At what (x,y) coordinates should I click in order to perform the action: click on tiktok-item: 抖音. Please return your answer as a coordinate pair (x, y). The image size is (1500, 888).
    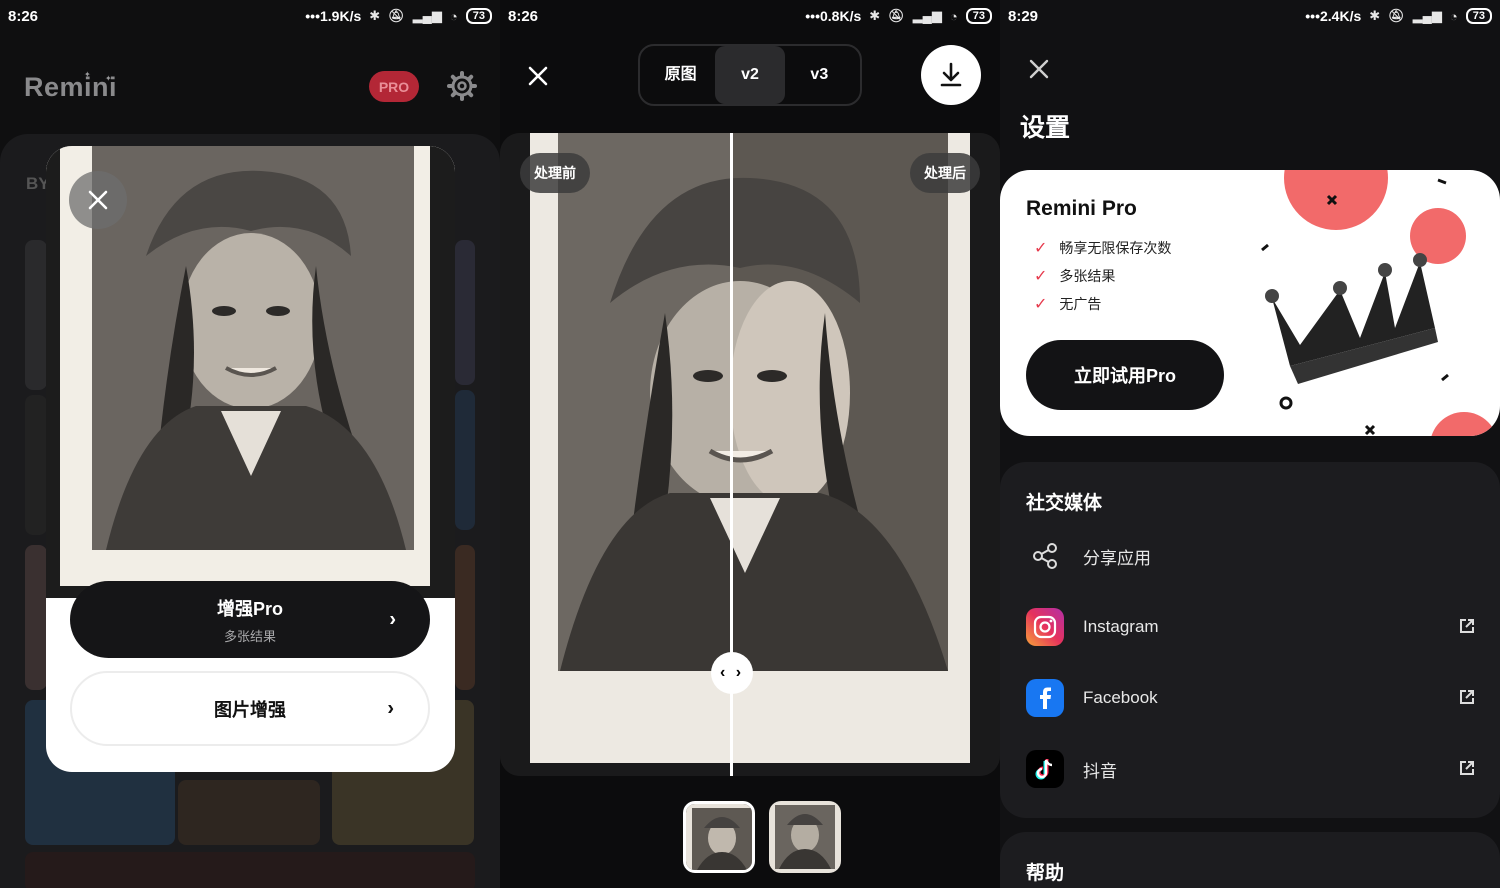
    Looking at the image, I should click on (1251, 769).